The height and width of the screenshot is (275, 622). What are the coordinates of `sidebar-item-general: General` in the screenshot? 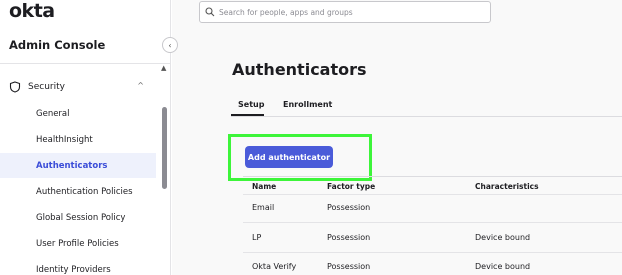 It's located at (78, 113).